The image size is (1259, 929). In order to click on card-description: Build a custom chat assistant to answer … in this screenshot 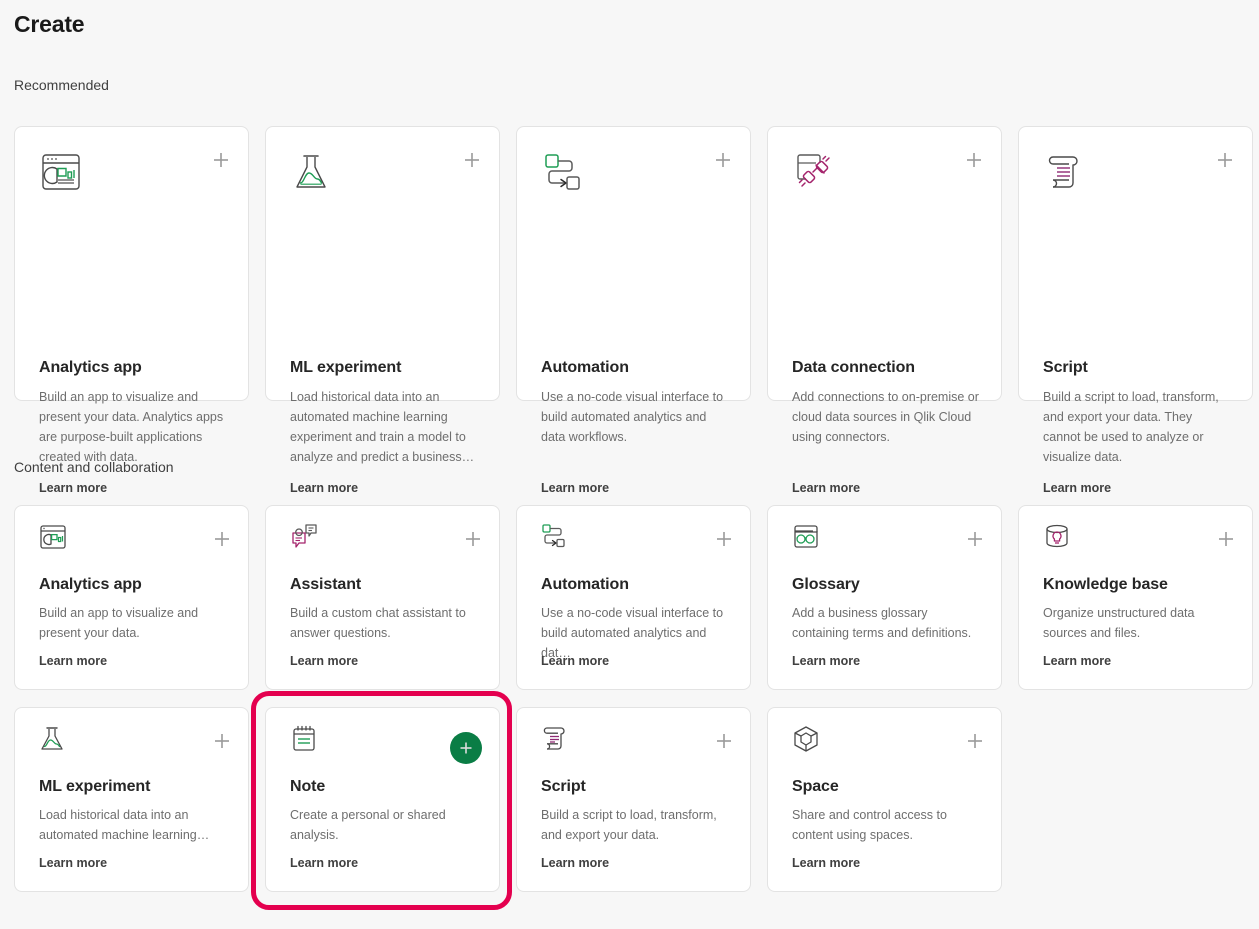, I will do `click(378, 623)`.